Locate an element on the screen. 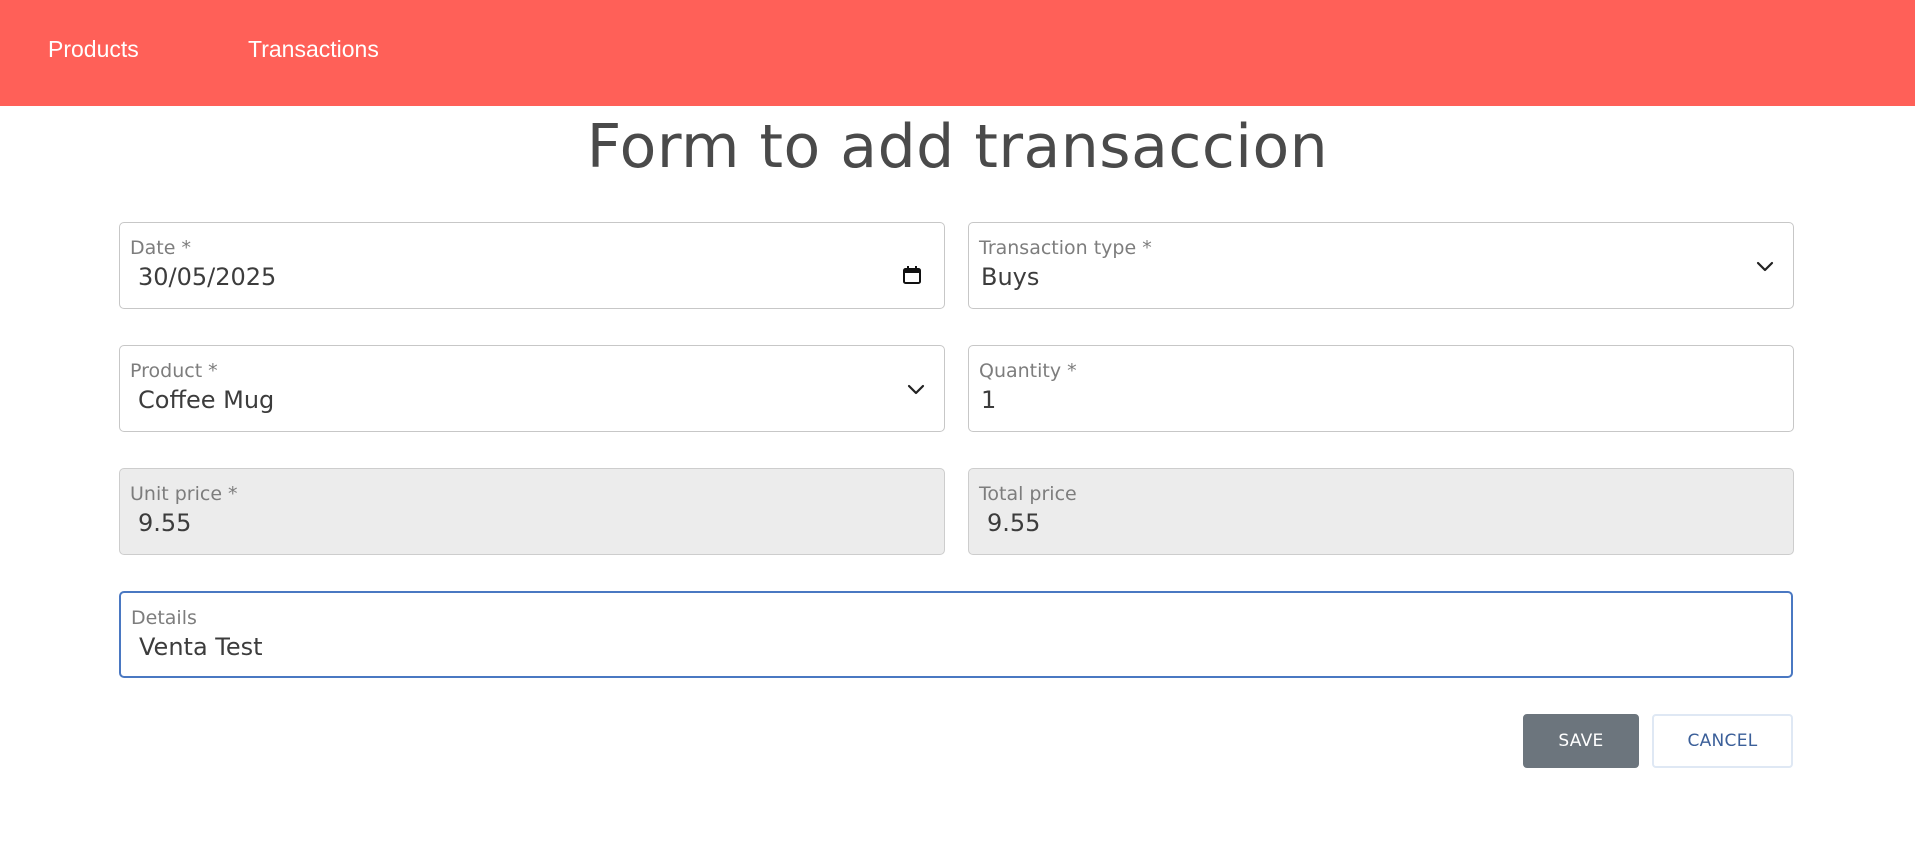 Image resolution: width=1915 pixels, height=866 pixels. date-field: Date * 30/05/2025 is located at coordinates (532, 265).